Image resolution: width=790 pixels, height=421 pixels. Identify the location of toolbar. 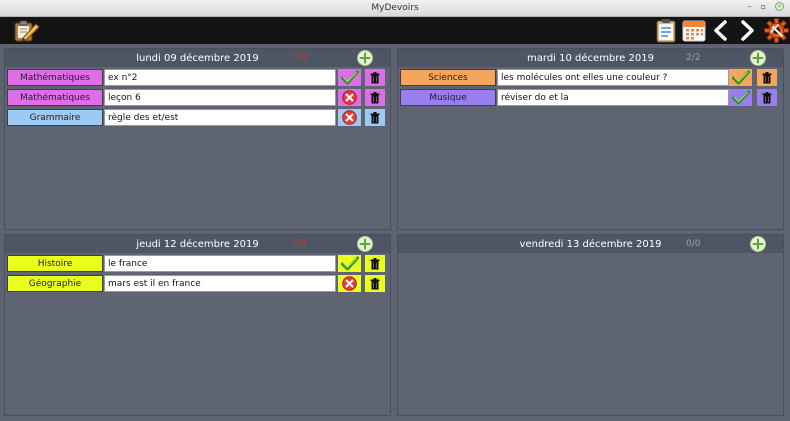
(395, 30).